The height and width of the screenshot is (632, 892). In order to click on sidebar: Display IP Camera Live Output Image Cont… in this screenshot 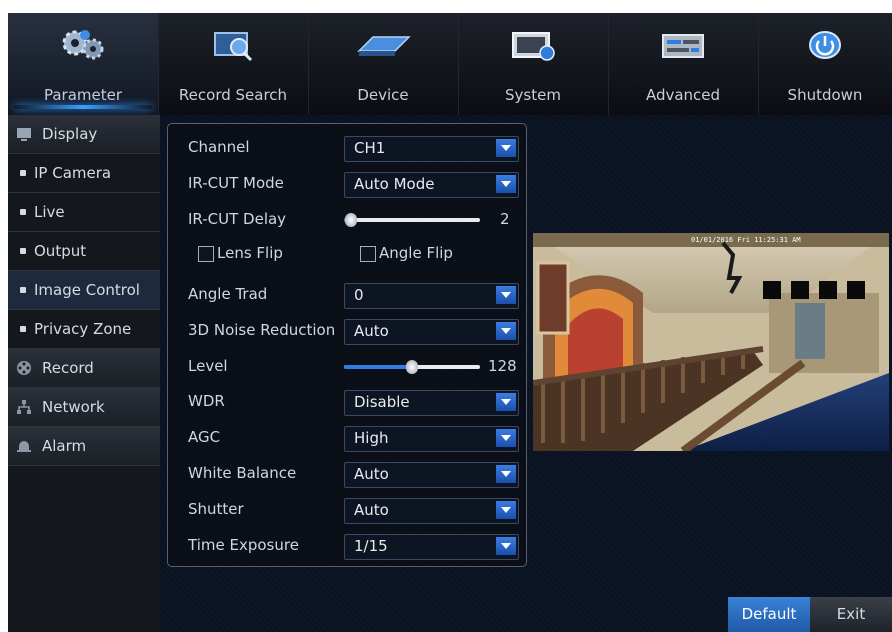, I will do `click(84, 373)`.